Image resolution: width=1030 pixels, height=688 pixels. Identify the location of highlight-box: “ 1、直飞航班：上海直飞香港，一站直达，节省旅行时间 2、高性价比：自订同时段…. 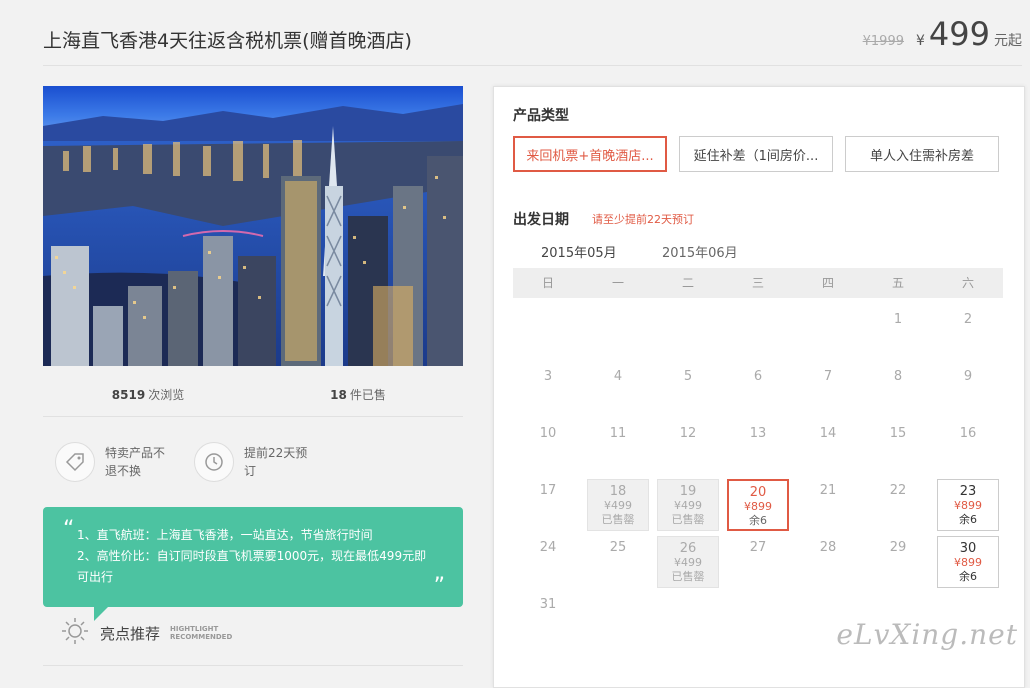
(253, 557).